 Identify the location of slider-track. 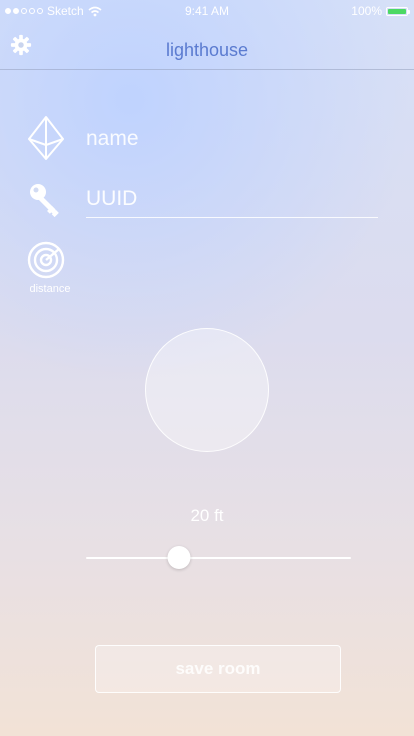
(218, 558).